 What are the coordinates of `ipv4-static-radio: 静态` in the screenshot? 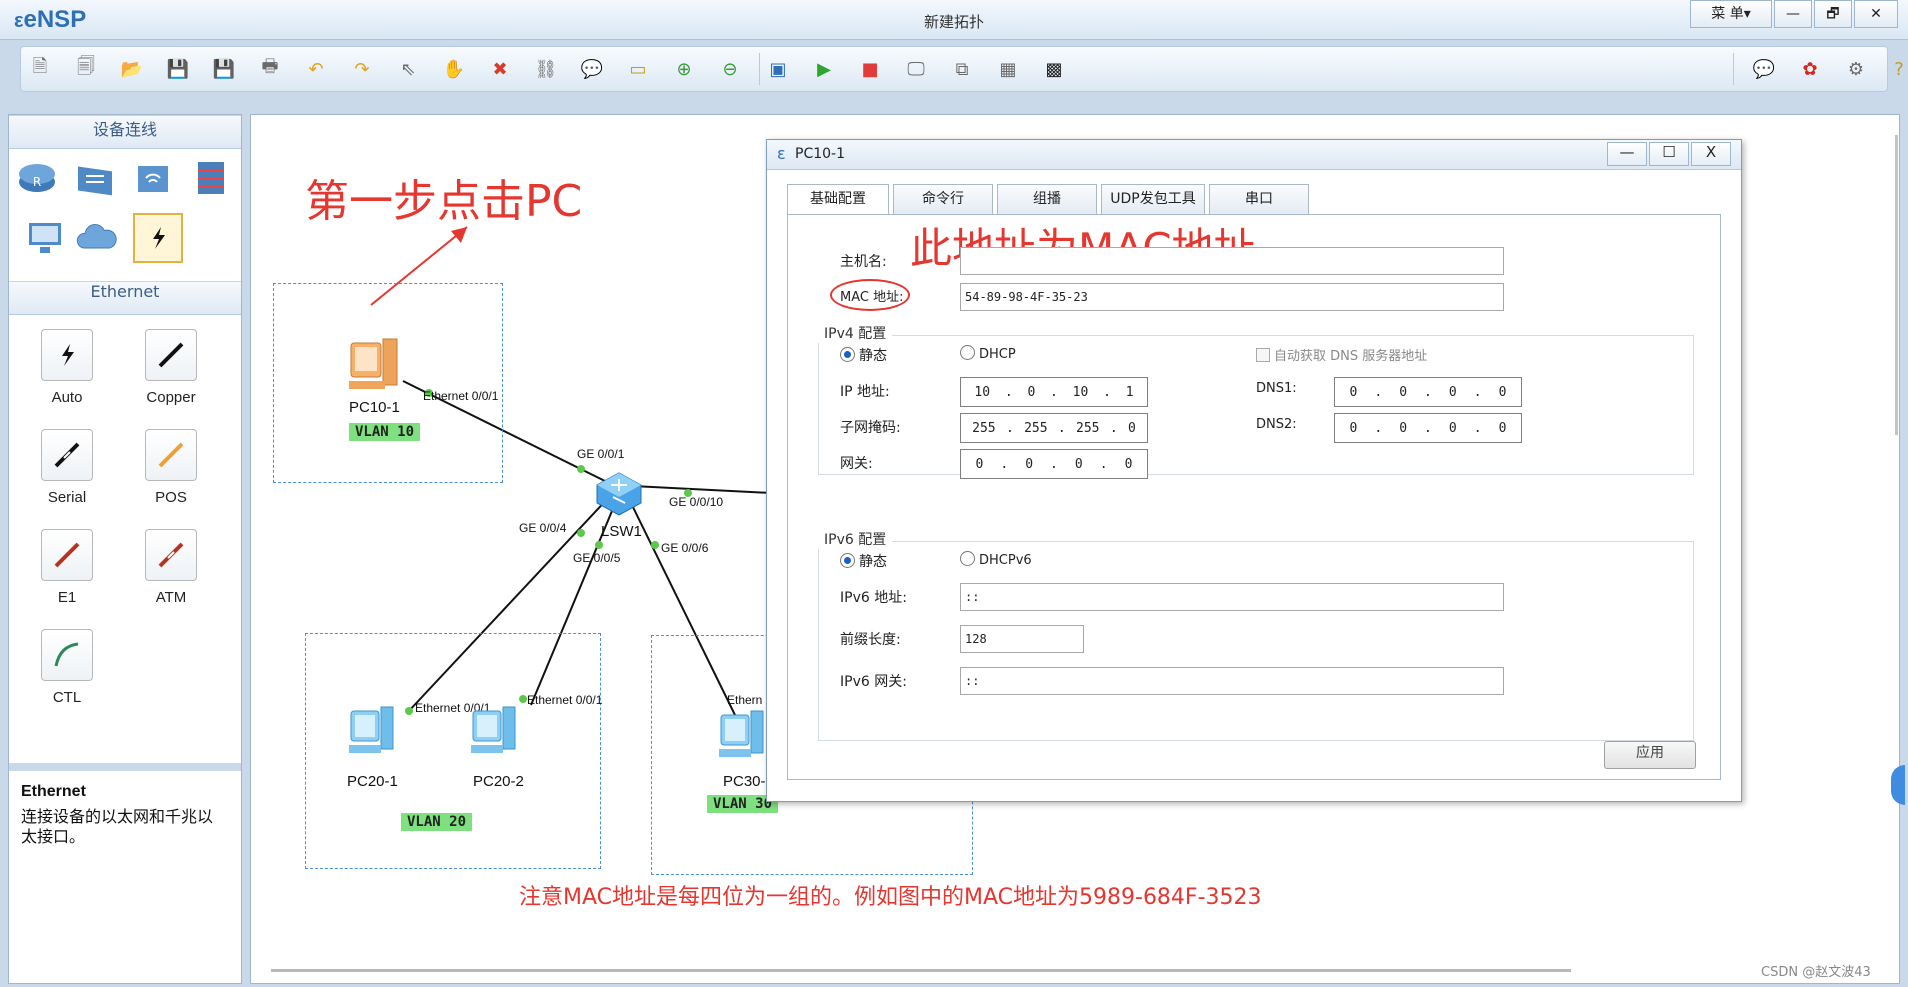 It's located at (863, 355).